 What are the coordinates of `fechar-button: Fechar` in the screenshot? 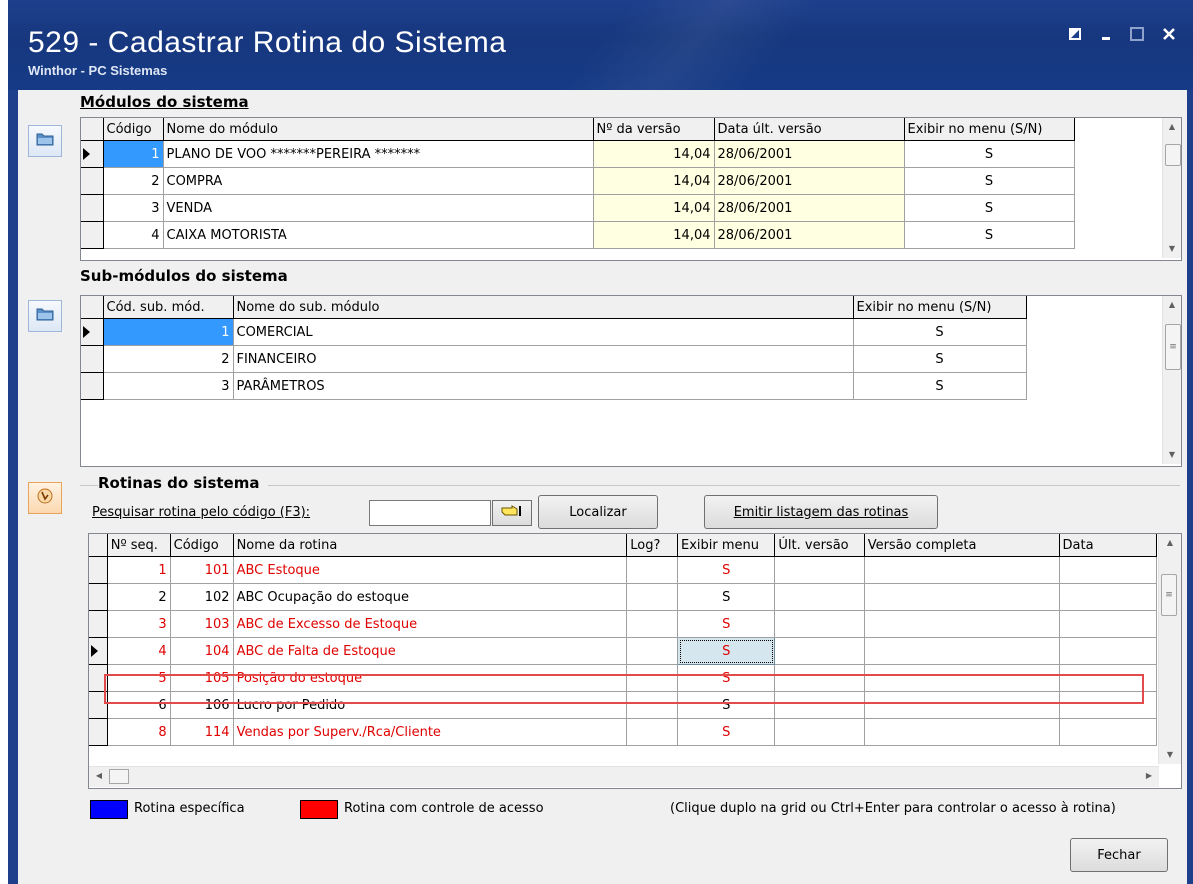 It's located at (1119, 855).